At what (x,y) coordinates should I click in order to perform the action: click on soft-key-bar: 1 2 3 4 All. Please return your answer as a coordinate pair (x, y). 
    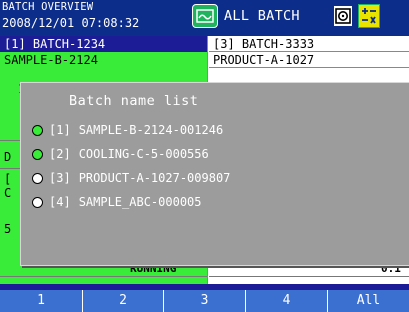
    Looking at the image, I should click on (204, 298).